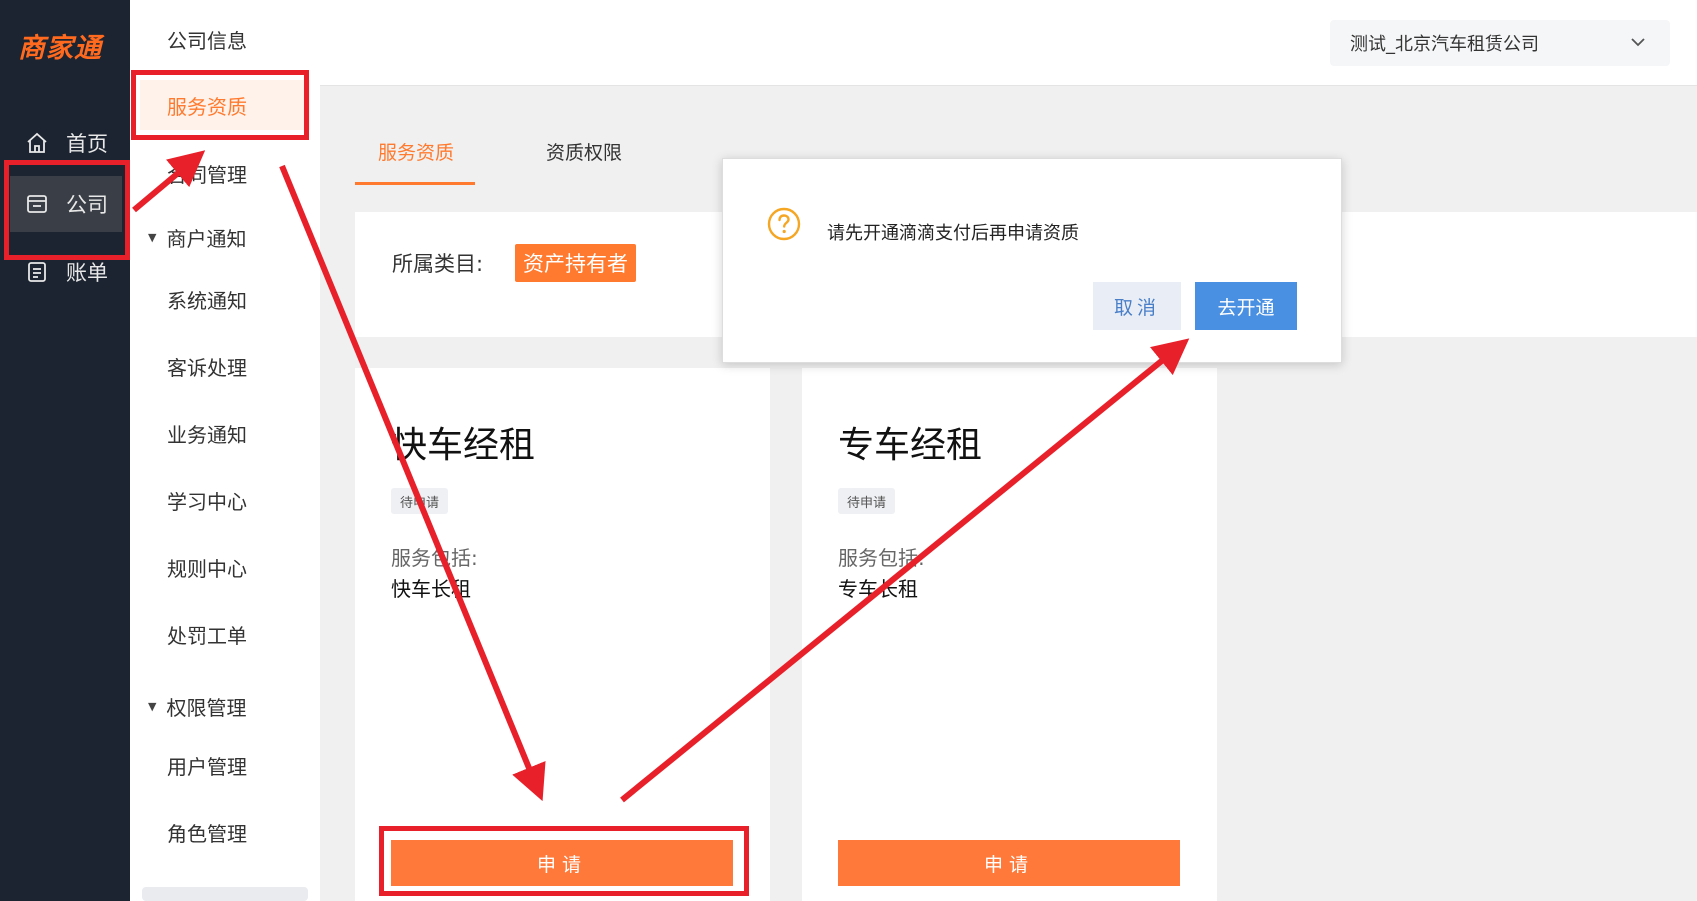 The image size is (1697, 901). I want to click on submenu-group-permissions: ▼ 权限管理, so click(225, 706).